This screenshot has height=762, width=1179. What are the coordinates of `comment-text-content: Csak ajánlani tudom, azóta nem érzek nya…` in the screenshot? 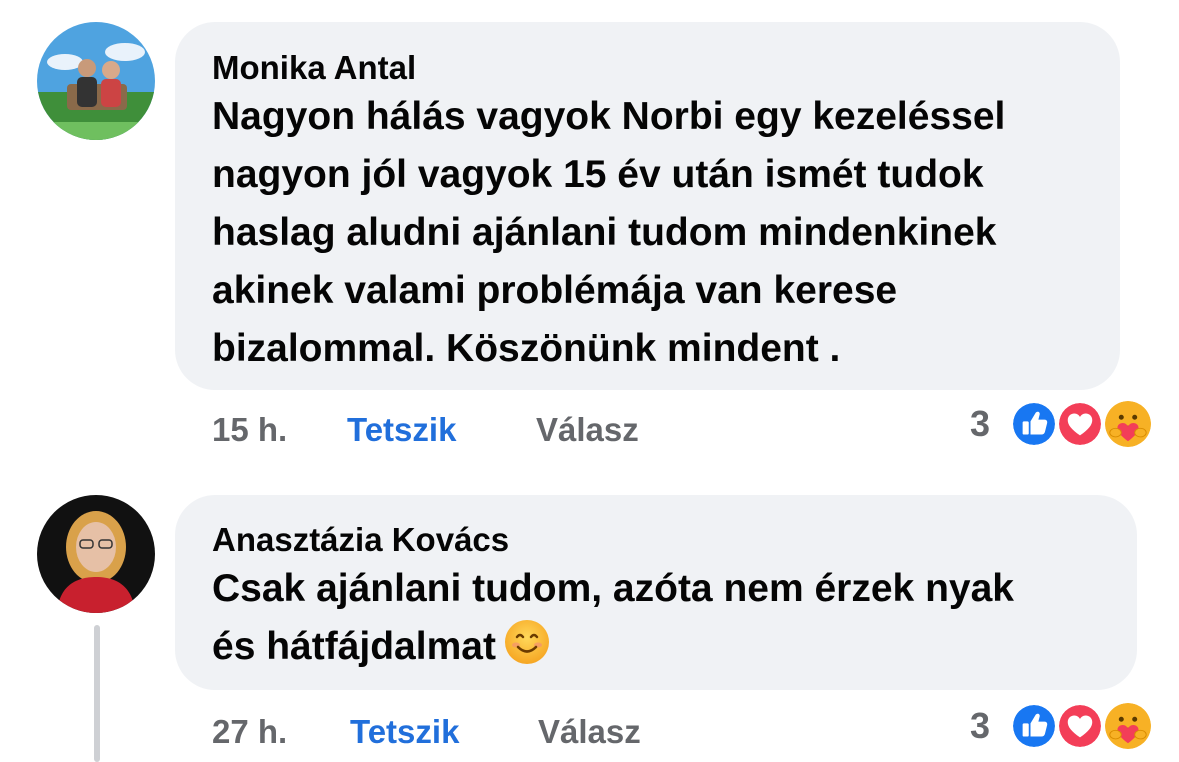 It's located at (613, 617).